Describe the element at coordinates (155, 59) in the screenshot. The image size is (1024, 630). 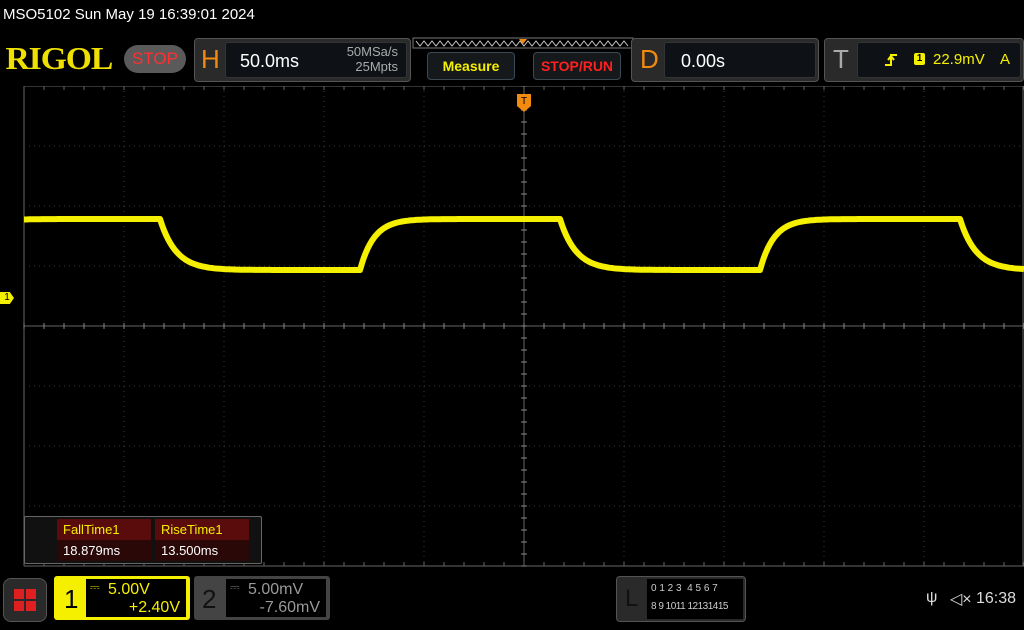
I see `run-state-badge: STOP` at that location.